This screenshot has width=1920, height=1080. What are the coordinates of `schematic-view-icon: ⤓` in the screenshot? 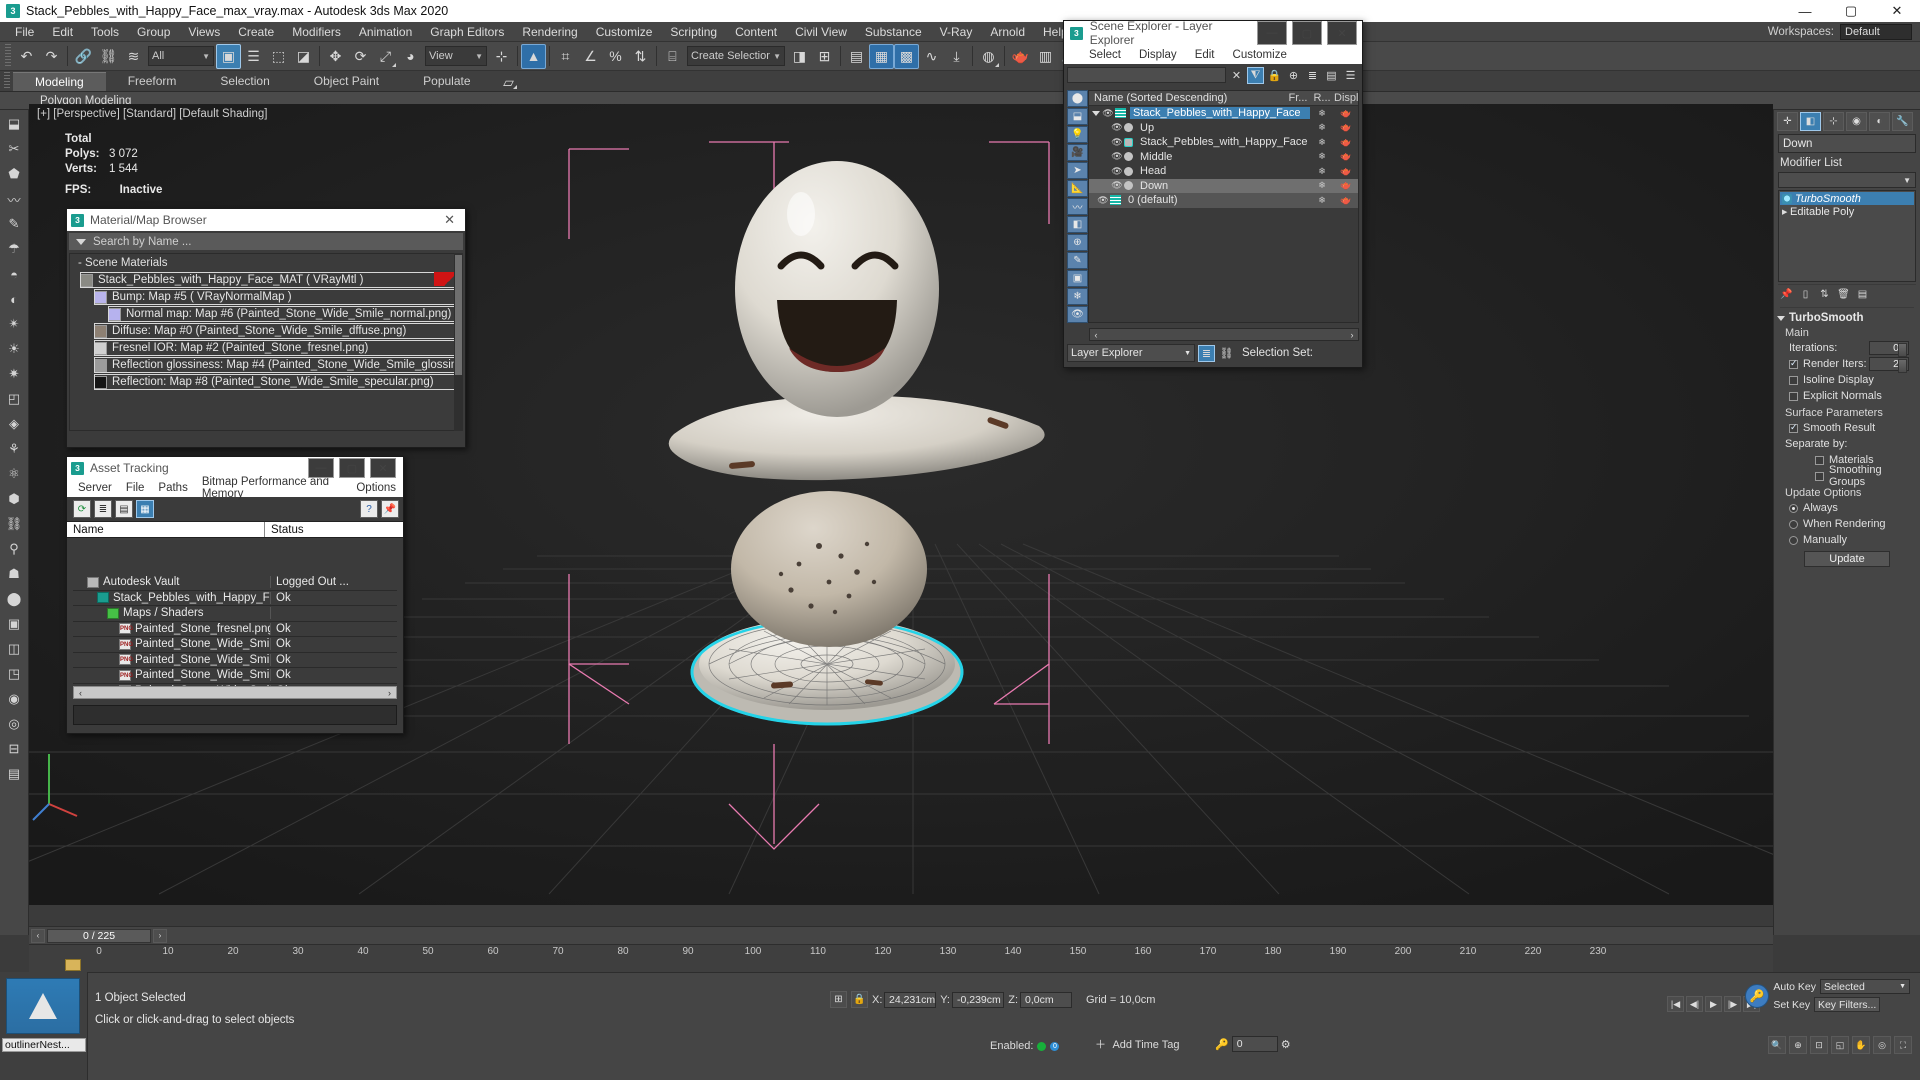 It's located at (956, 56).